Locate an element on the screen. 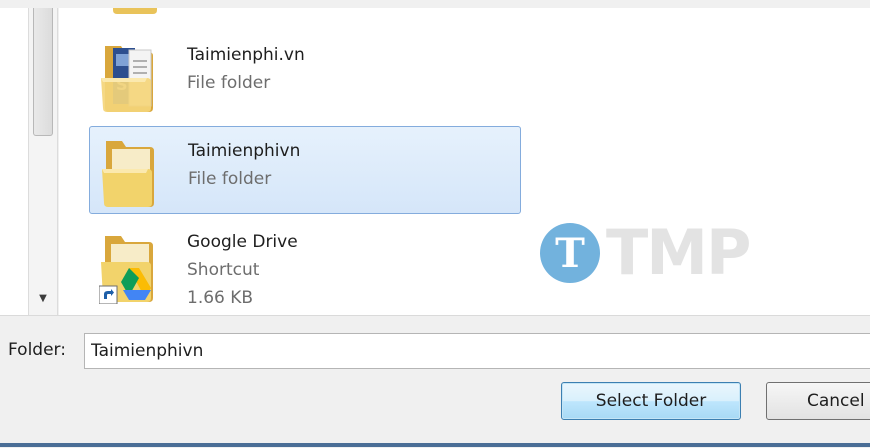  item-type: Shortcut is located at coordinates (223, 270).